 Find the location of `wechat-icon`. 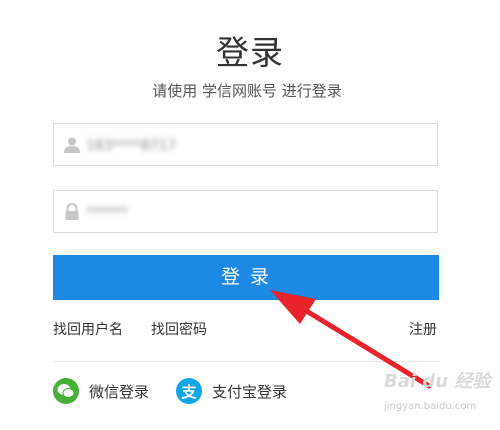

wechat-icon is located at coordinates (66, 391).